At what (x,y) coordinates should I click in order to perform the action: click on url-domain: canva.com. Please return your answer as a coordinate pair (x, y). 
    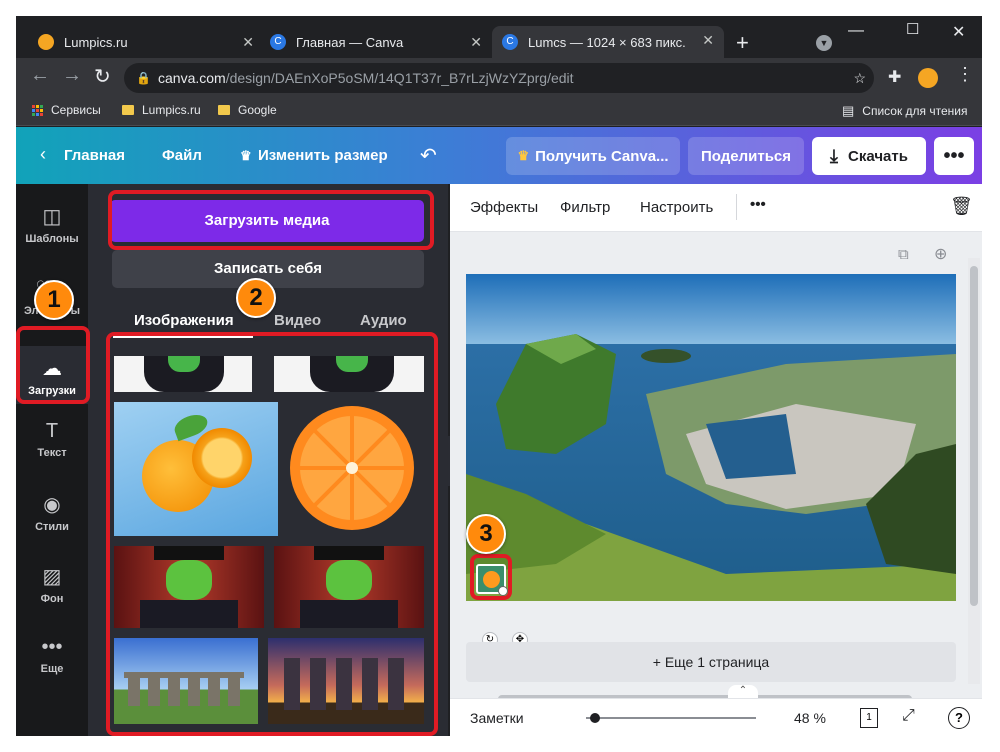
    Looking at the image, I should click on (192, 78).